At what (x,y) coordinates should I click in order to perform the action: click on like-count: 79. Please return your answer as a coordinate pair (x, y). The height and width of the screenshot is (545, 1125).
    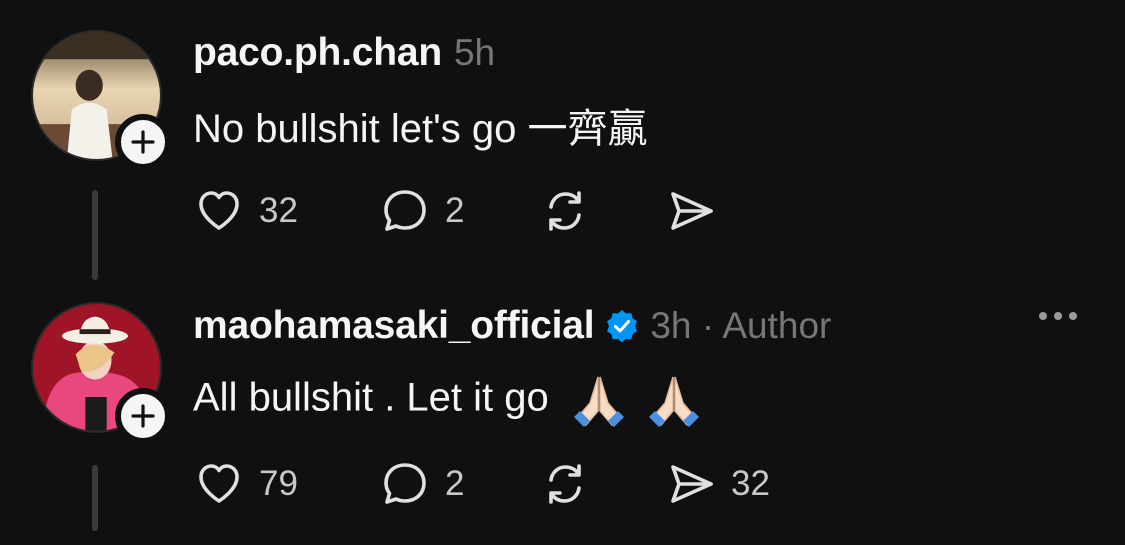
    Looking at the image, I should click on (278, 483).